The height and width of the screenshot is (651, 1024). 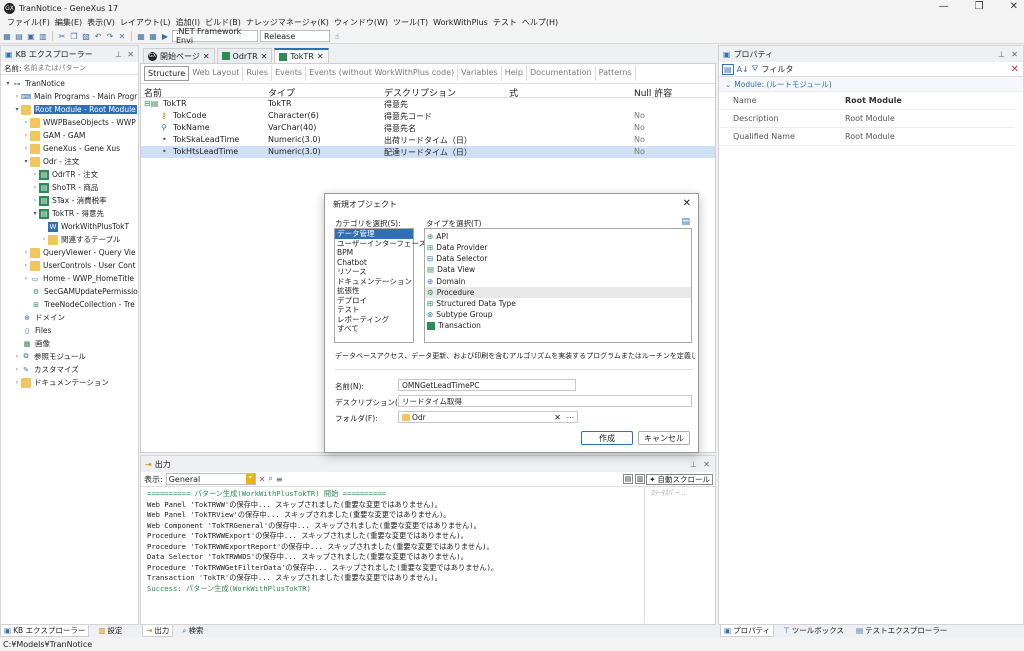 What do you see at coordinates (628, 479) in the screenshot?
I see `toggle-list-icon: ▤` at bounding box center [628, 479].